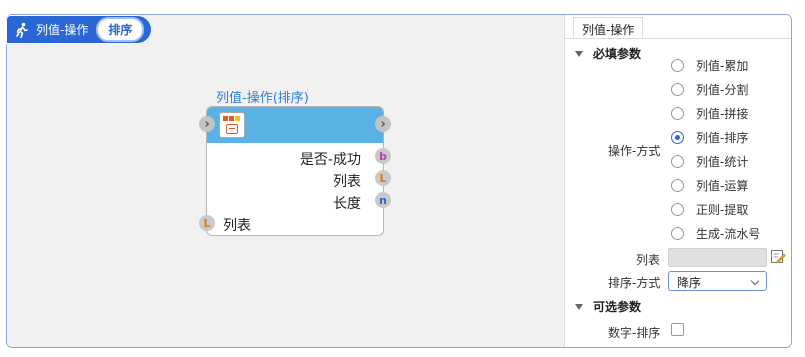 This screenshot has width=805, height=357. Describe the element at coordinates (232, 125) in the screenshot. I see `list-operation-icon` at that location.